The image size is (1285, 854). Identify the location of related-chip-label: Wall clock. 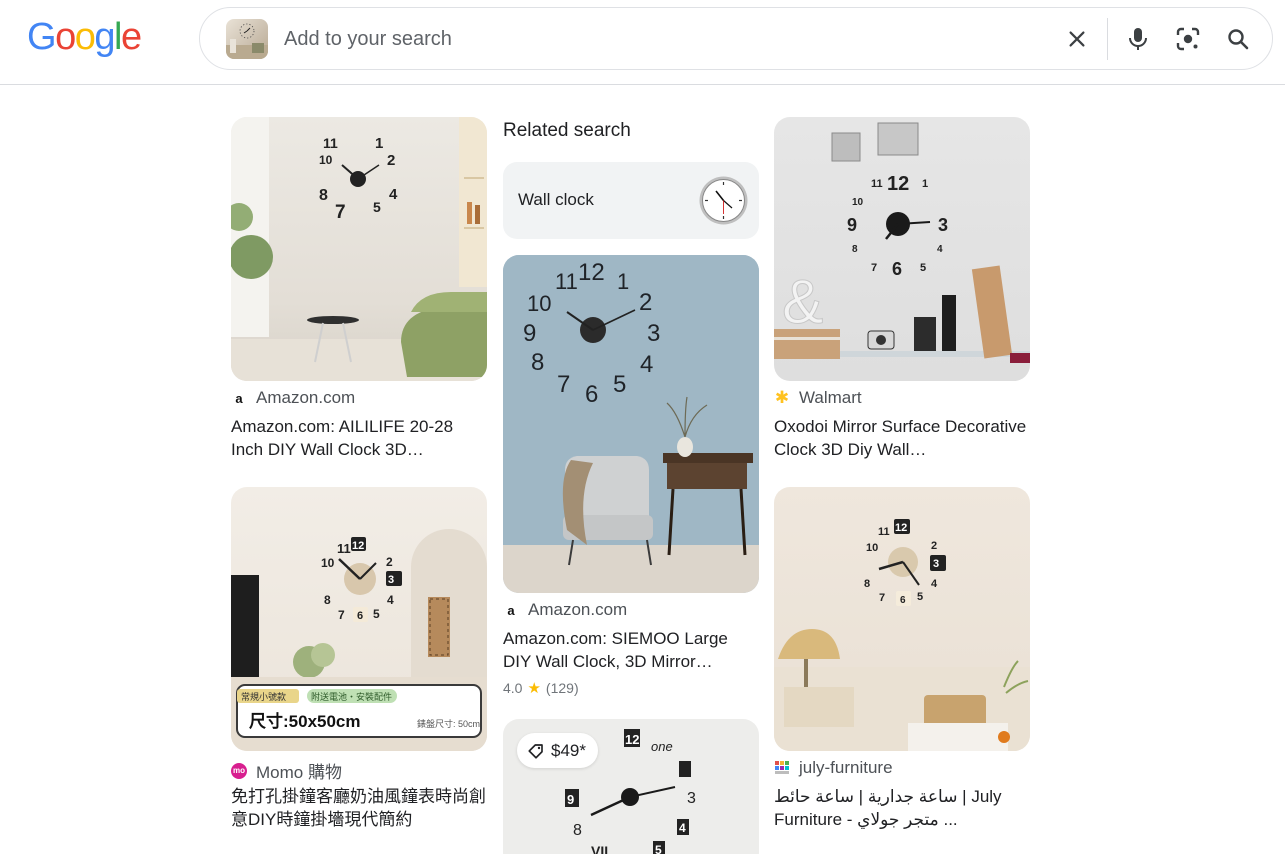
(556, 199).